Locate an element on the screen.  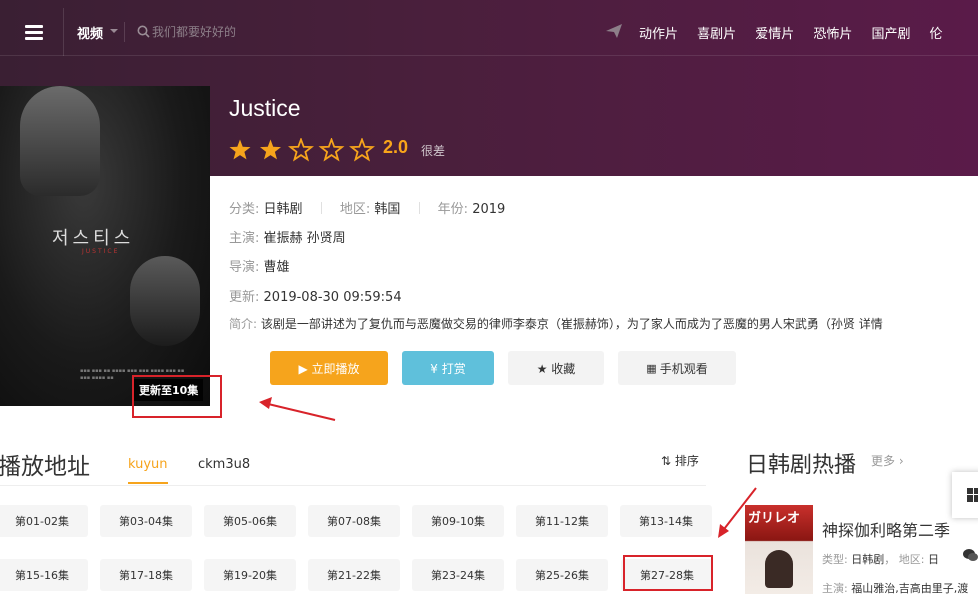
episode-button: 第19-20集 is located at coordinates (250, 575).